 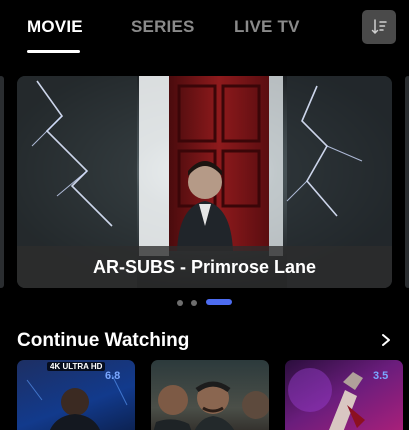 I want to click on tab-live-tv: LIVE TV, so click(x=267, y=27).